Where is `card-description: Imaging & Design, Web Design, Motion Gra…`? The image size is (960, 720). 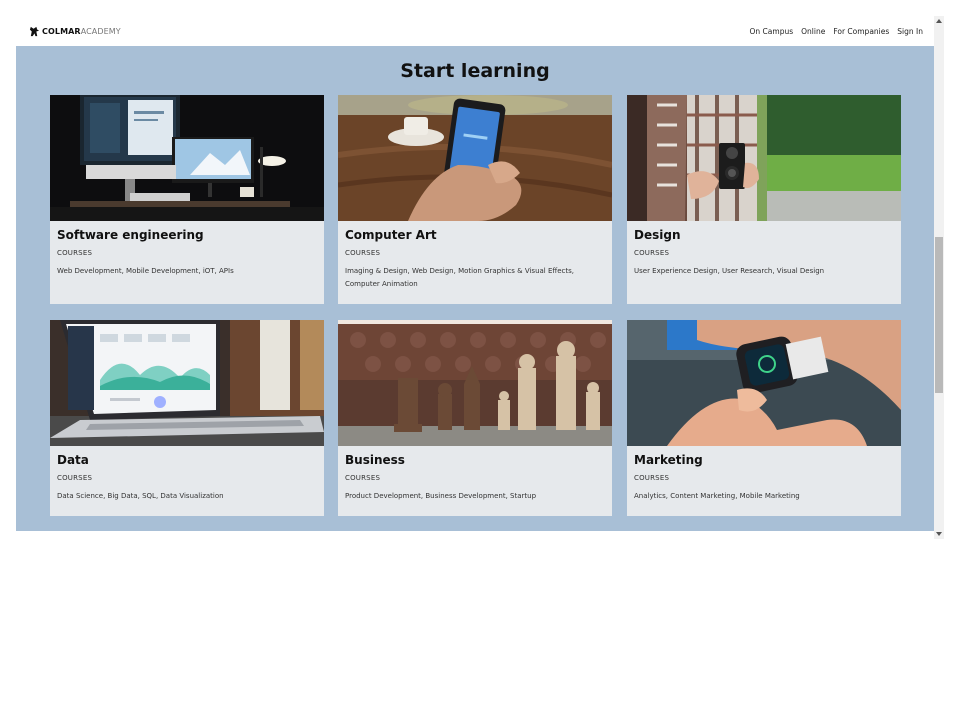
card-description: Imaging & Design, Web Design, Motion Gra… is located at coordinates (459, 277).